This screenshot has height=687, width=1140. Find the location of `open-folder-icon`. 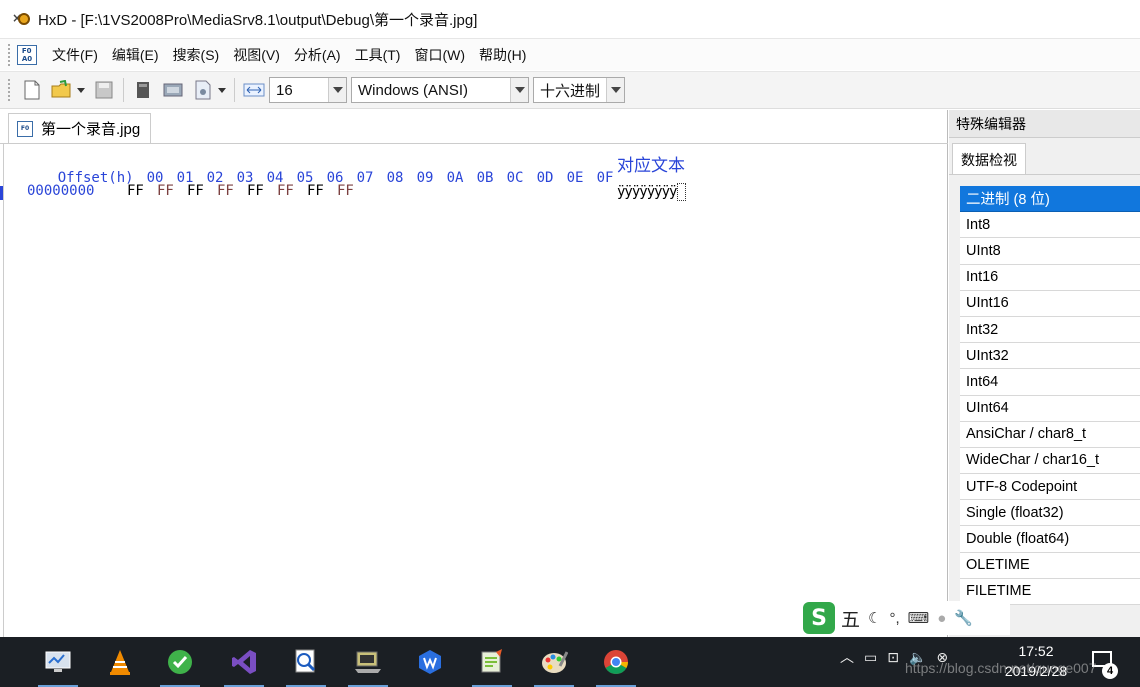

open-folder-icon is located at coordinates (61, 89).